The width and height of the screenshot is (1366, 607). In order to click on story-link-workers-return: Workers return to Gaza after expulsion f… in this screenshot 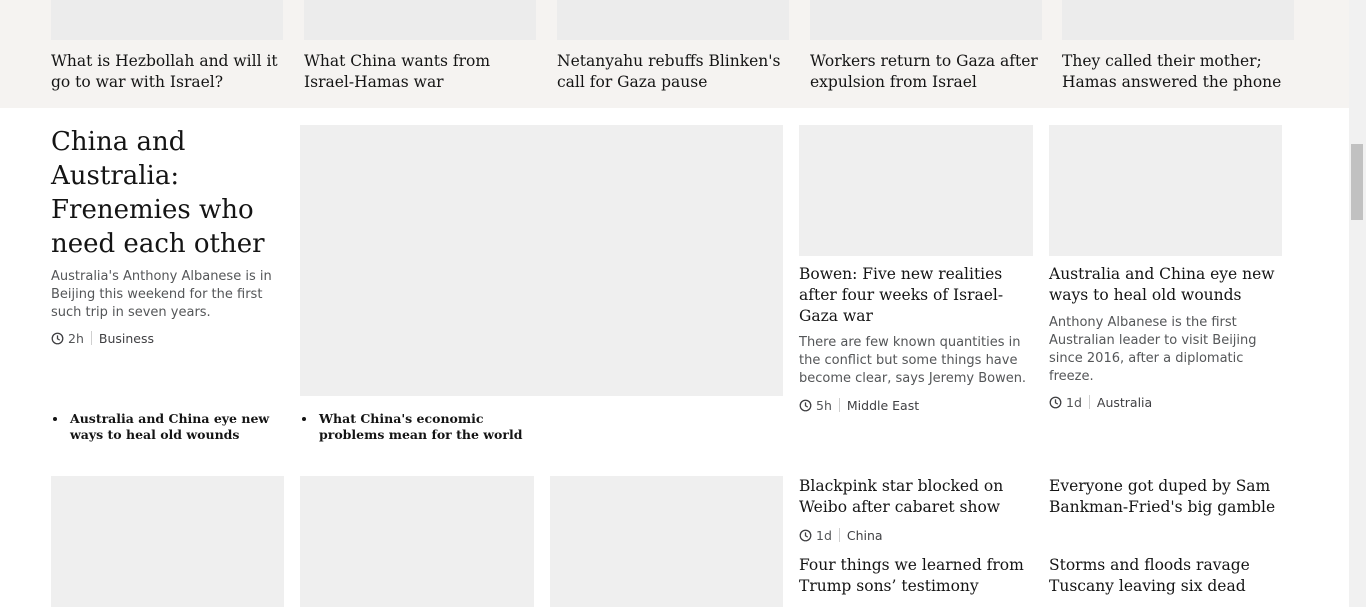, I will do `click(926, 72)`.